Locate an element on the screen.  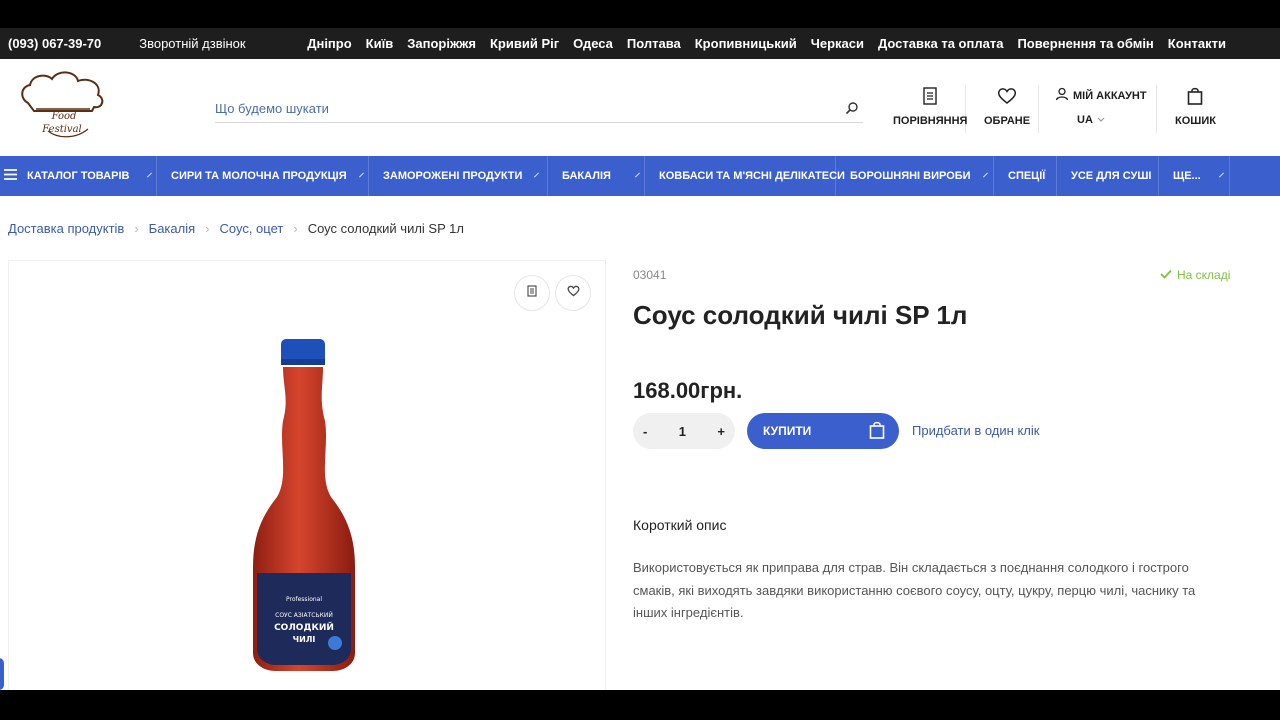
nav-item-label: СПЕЦІЇ is located at coordinates (1027, 176).